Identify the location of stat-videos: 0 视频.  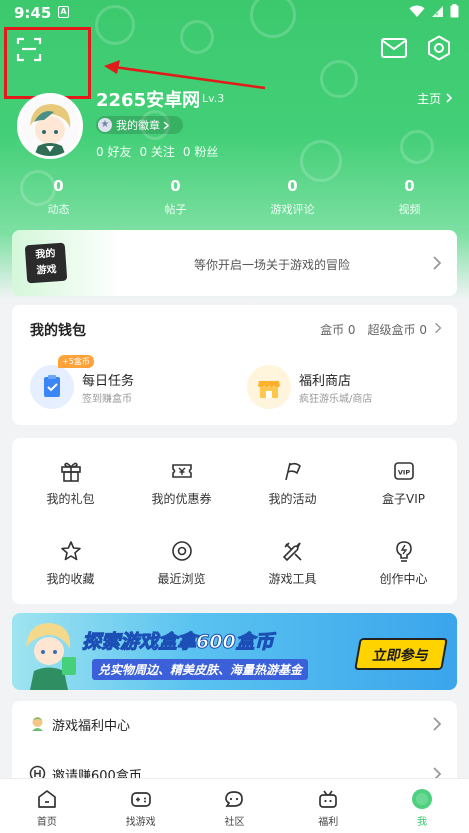
(409, 197).